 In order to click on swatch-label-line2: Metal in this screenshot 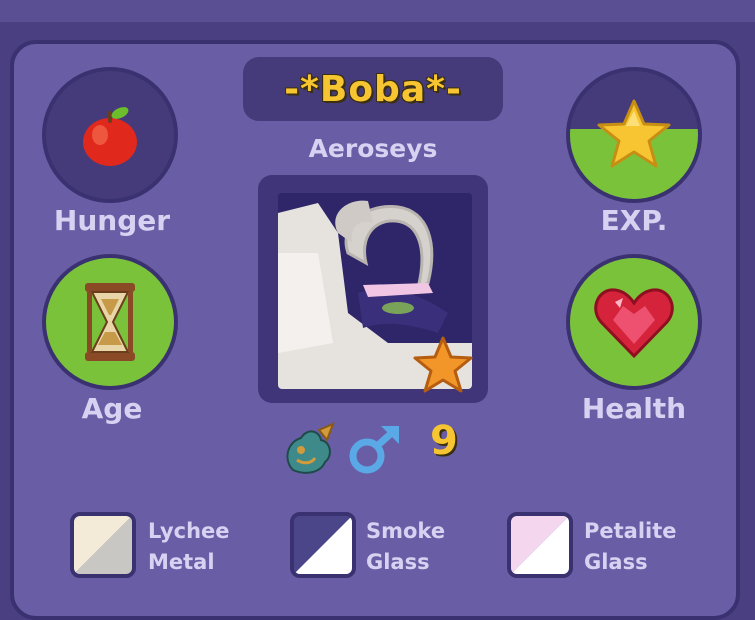, I will do `click(181, 562)`.